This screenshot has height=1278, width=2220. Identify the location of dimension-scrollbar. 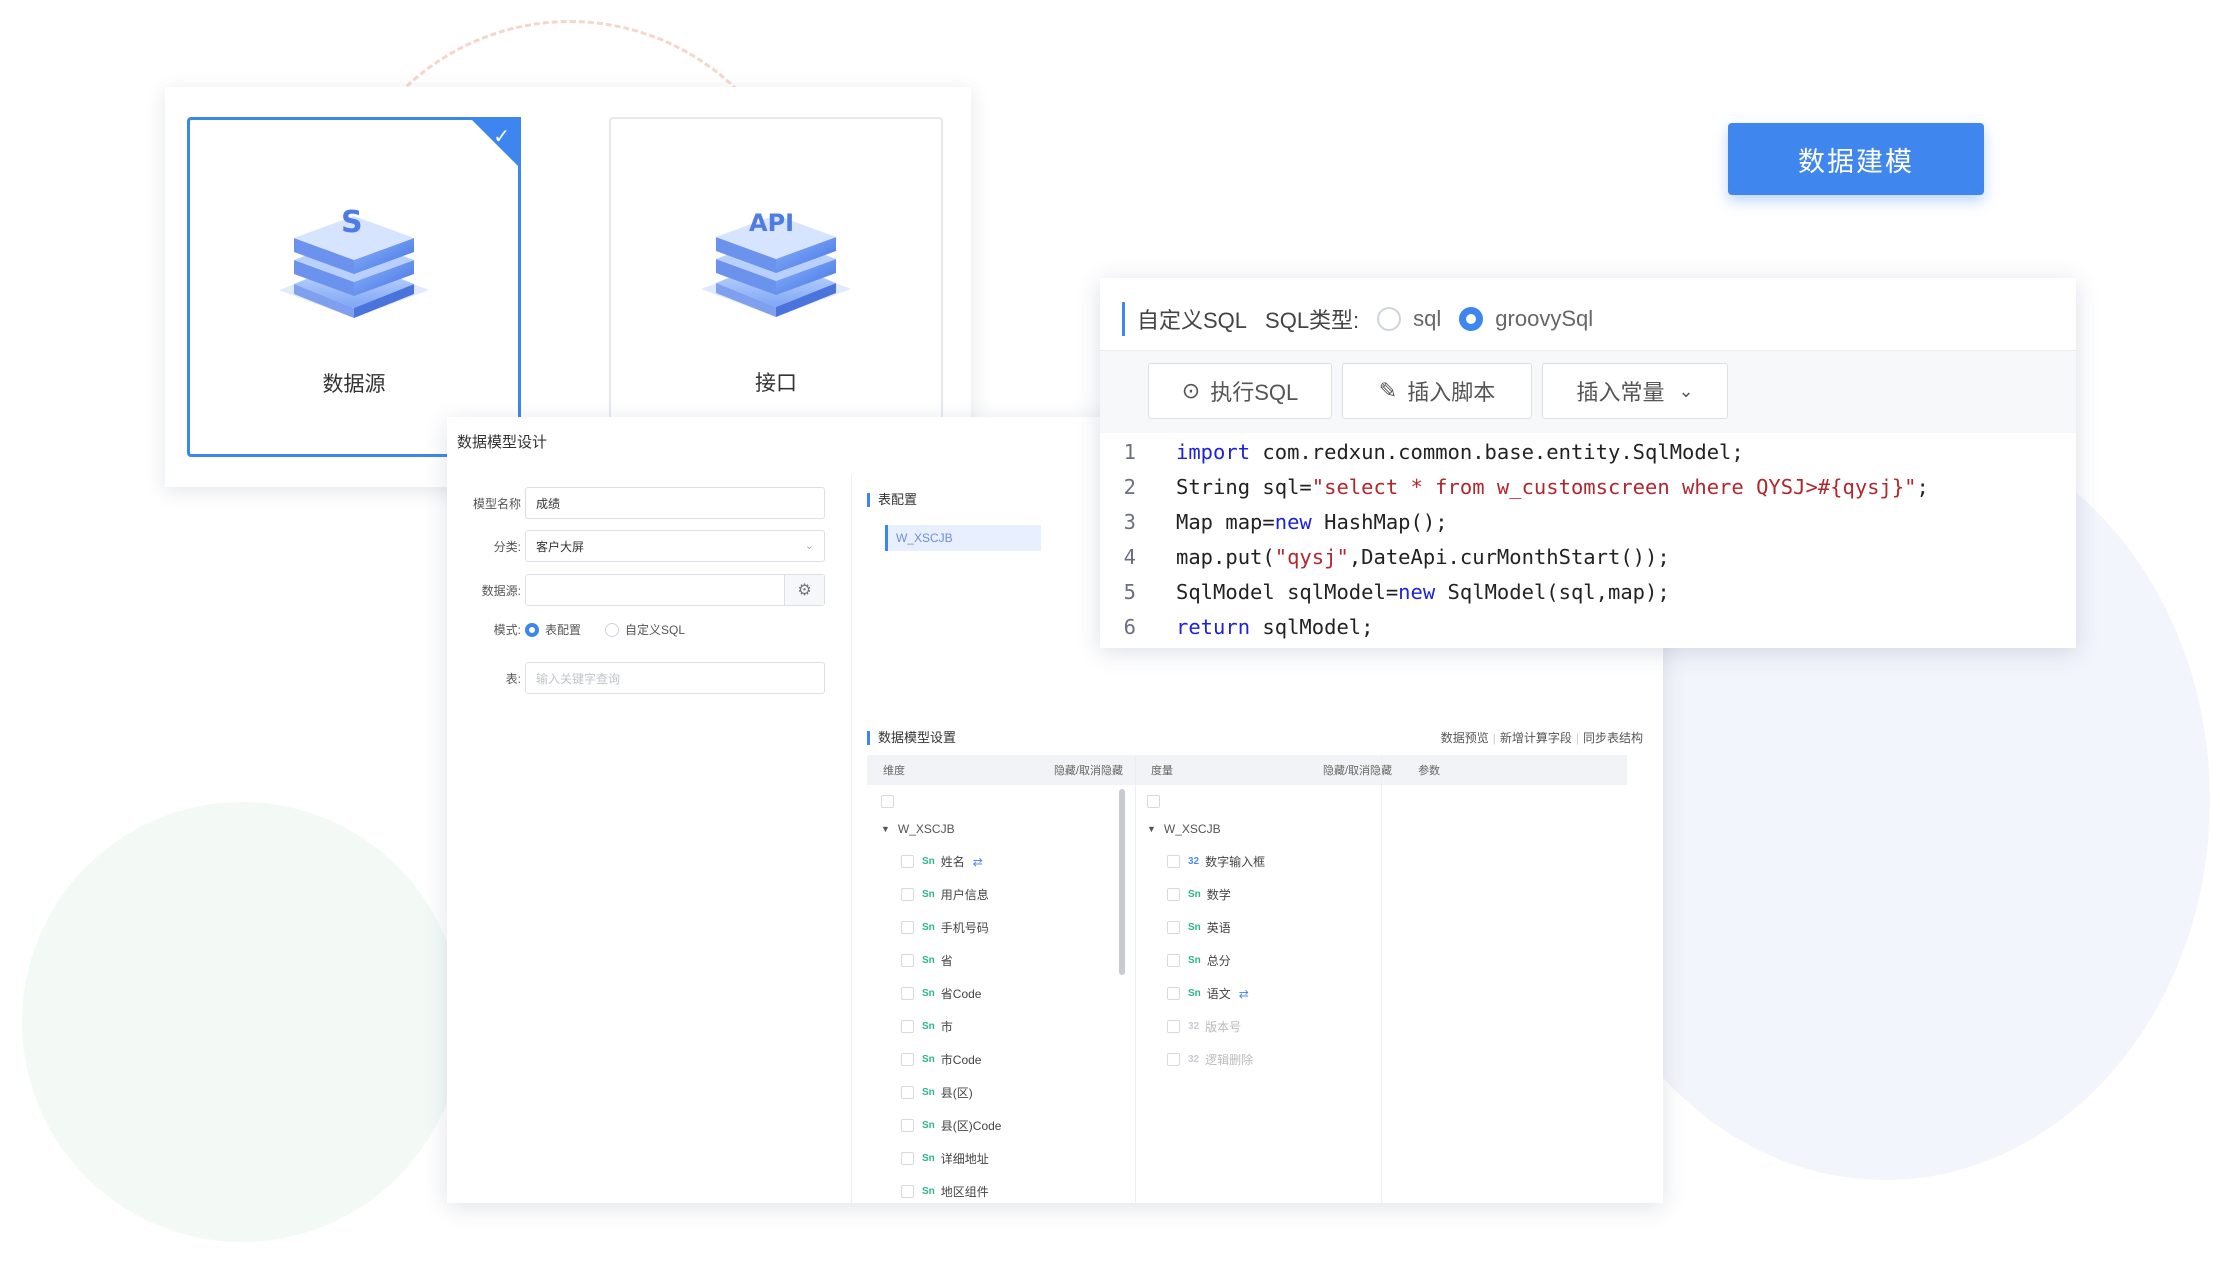
(1122, 882).